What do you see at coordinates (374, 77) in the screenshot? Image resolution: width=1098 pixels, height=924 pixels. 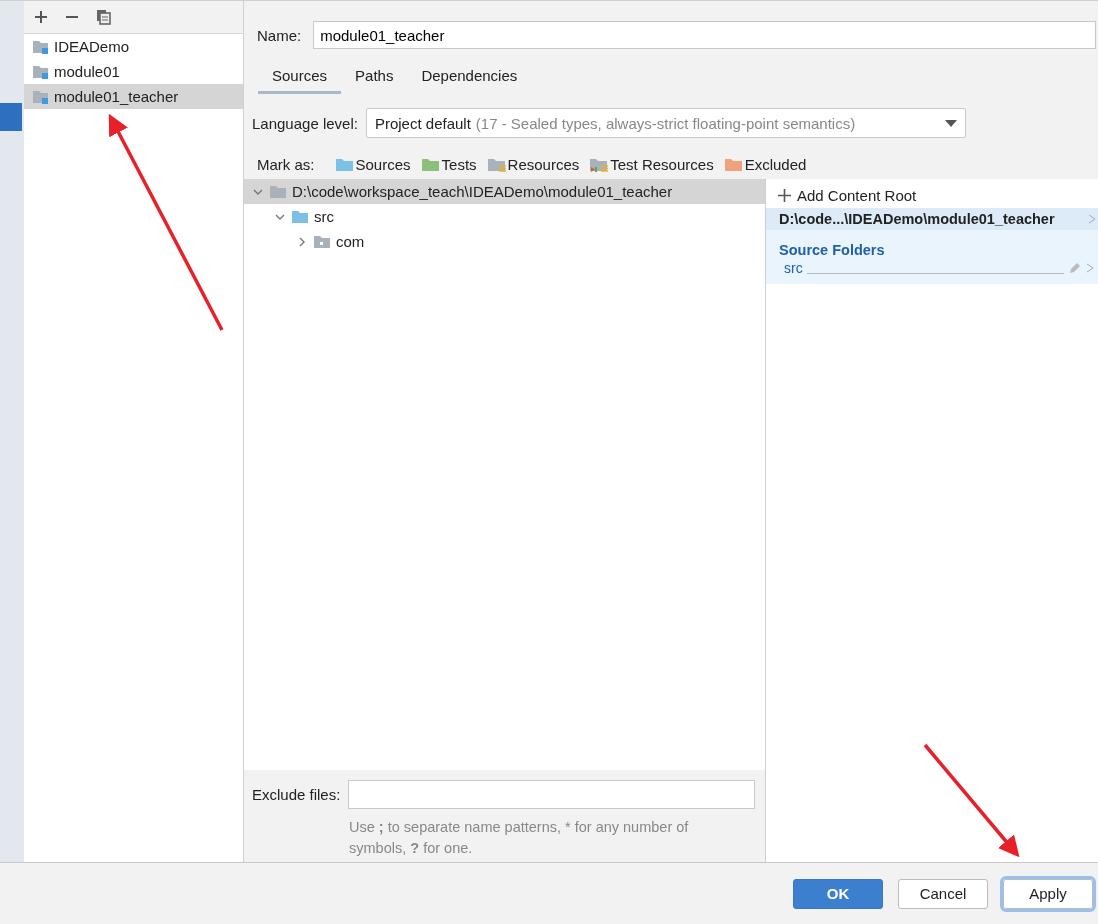 I see `tab: Paths` at bounding box center [374, 77].